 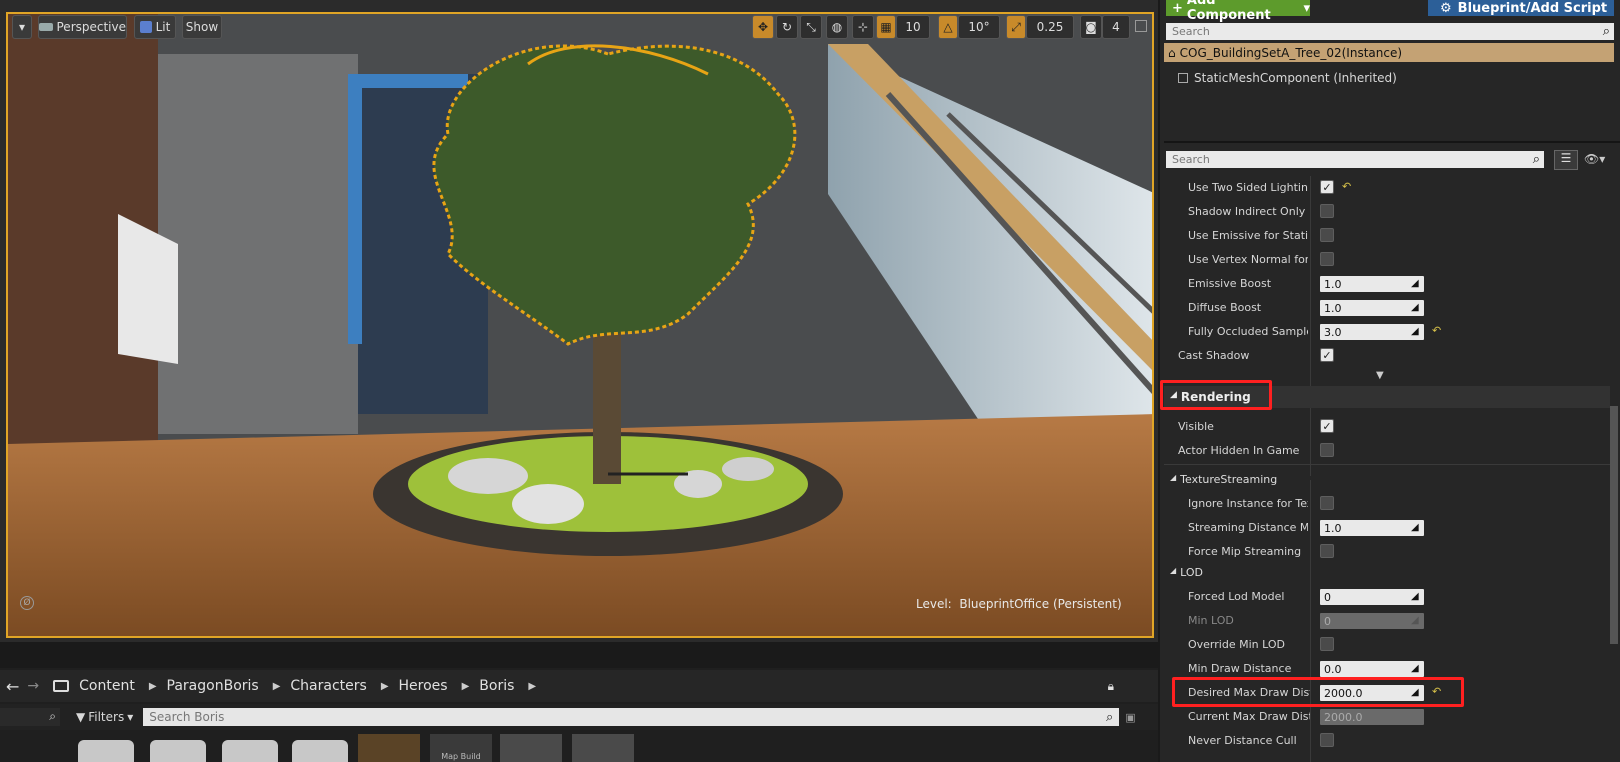 What do you see at coordinates (886, 27) in the screenshot?
I see `grid-snap-icon: ▦` at bounding box center [886, 27].